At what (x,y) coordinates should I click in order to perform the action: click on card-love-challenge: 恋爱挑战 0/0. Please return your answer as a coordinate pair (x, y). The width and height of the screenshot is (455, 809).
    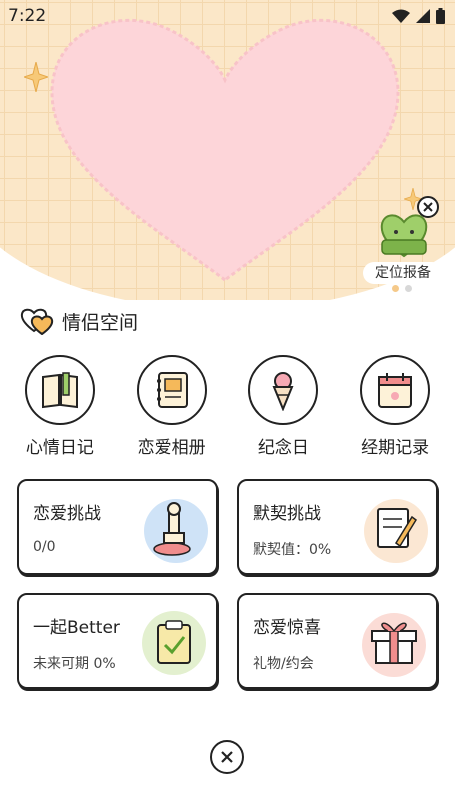
    Looking at the image, I should click on (117, 527).